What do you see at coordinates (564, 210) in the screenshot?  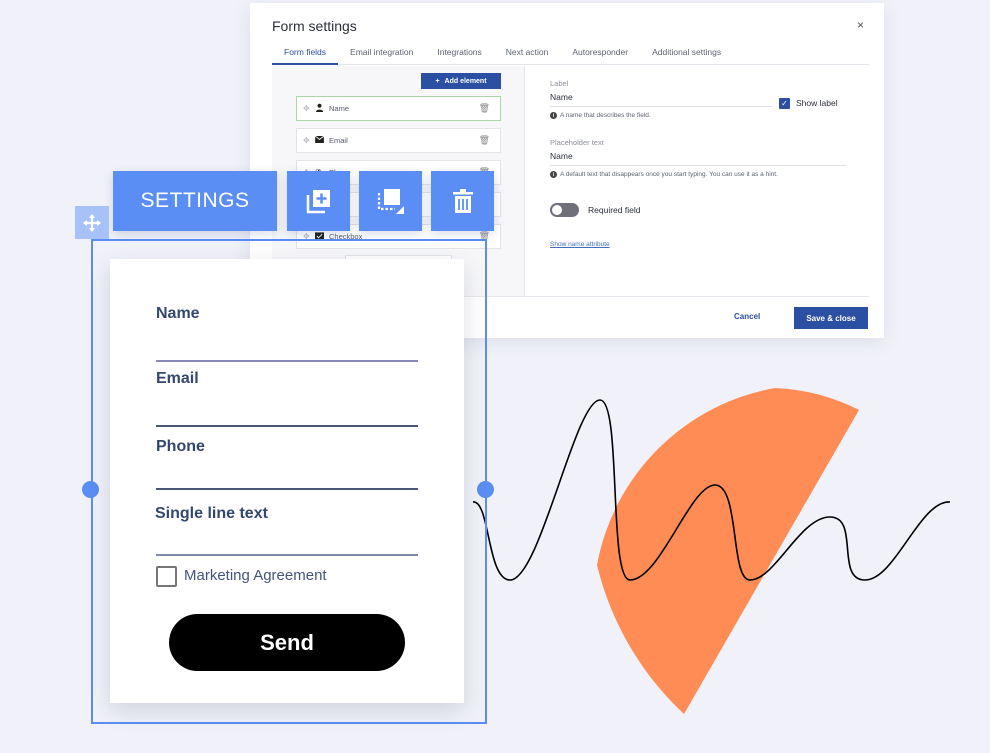 I see `required-field-toggle` at bounding box center [564, 210].